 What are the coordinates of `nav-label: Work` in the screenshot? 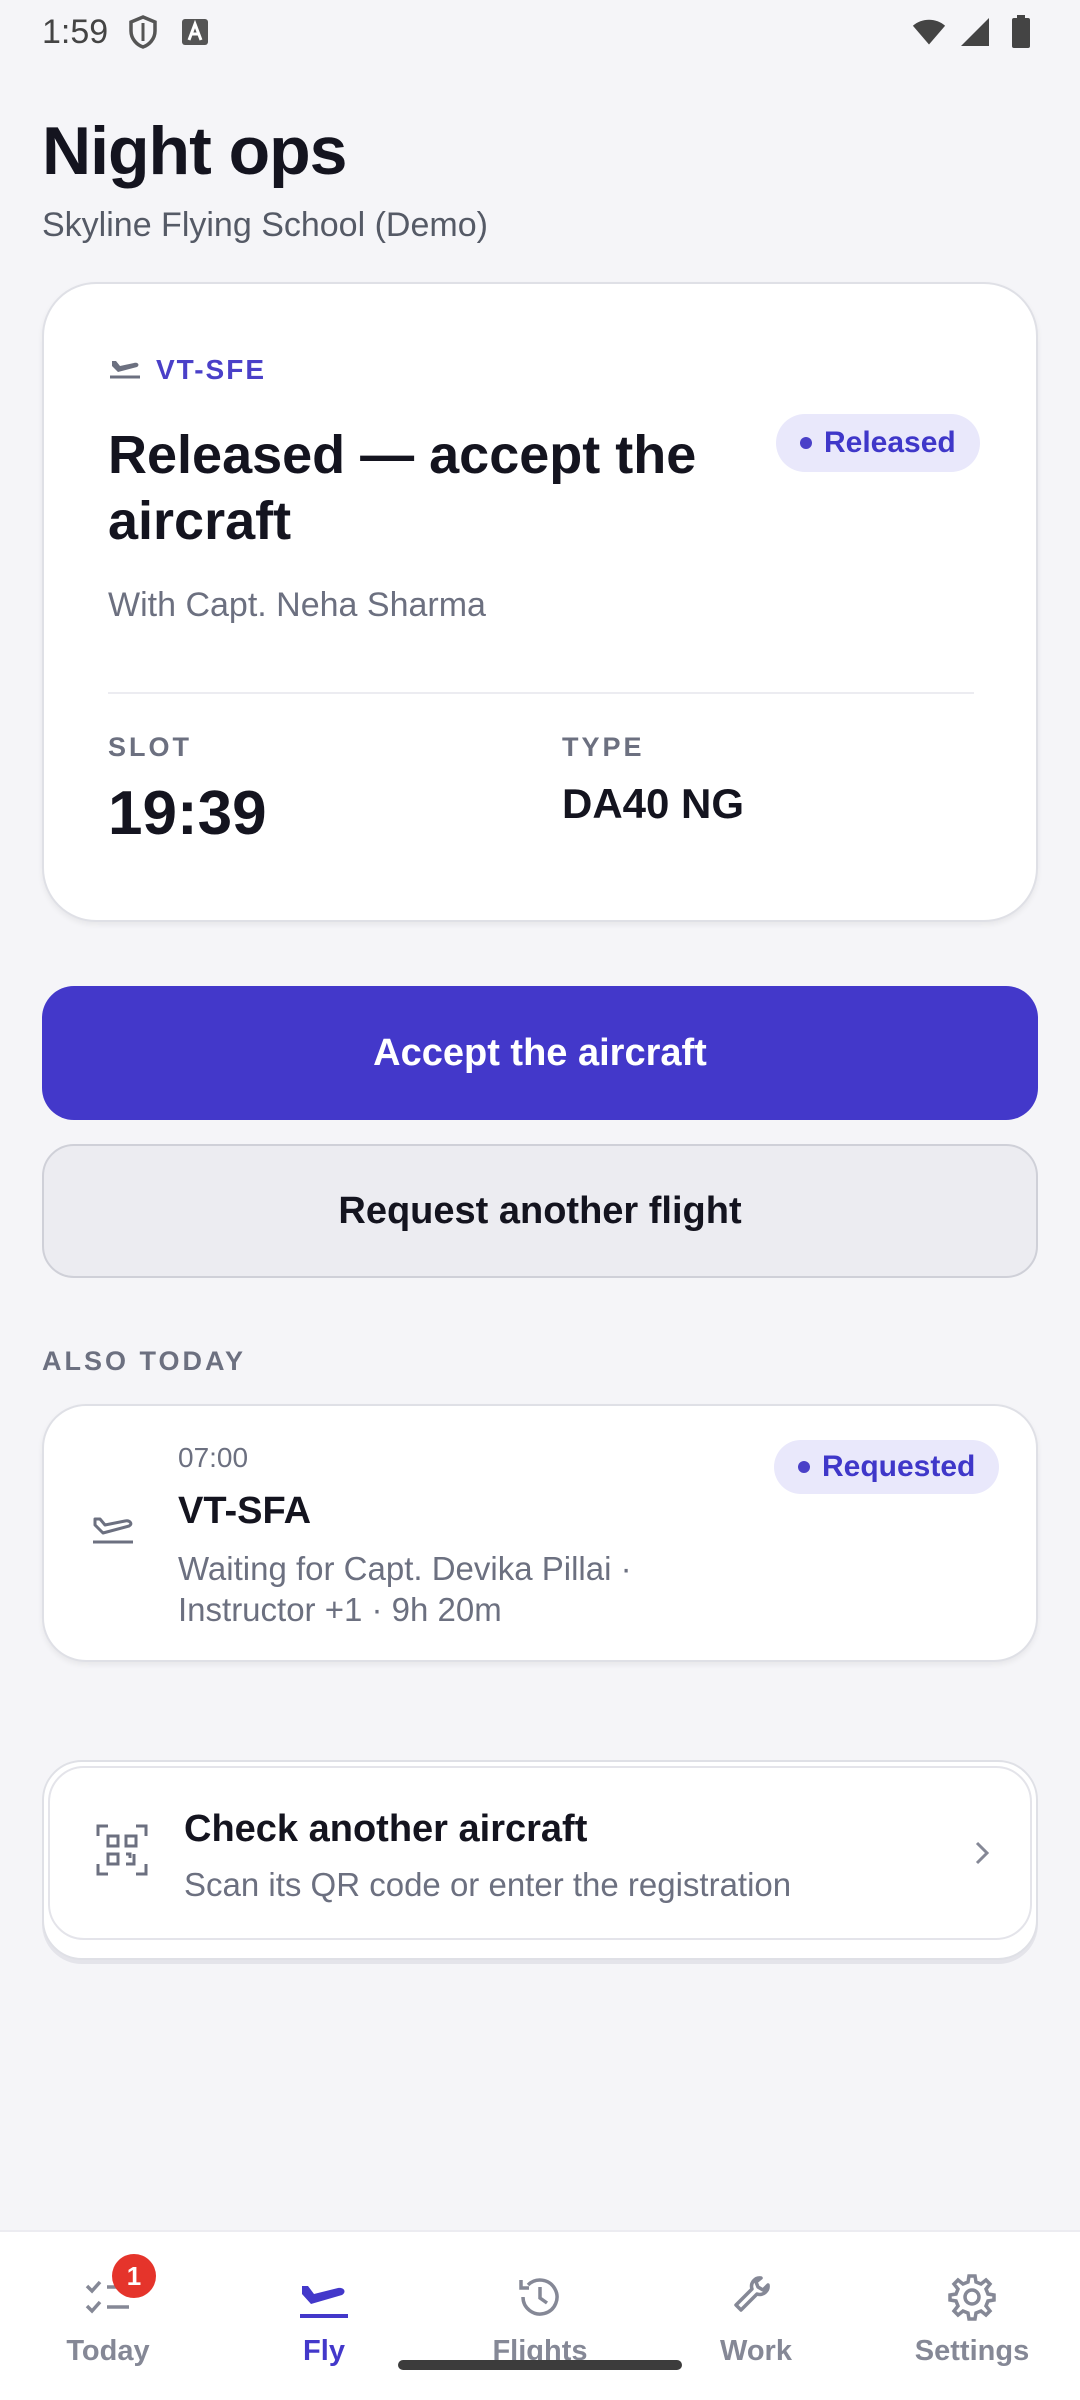 It's located at (756, 2351).